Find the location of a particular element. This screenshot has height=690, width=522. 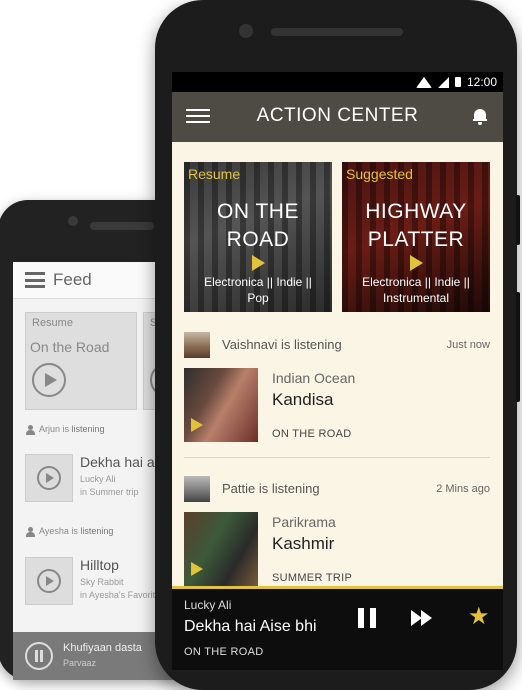

progress-bar is located at coordinates (337, 587).